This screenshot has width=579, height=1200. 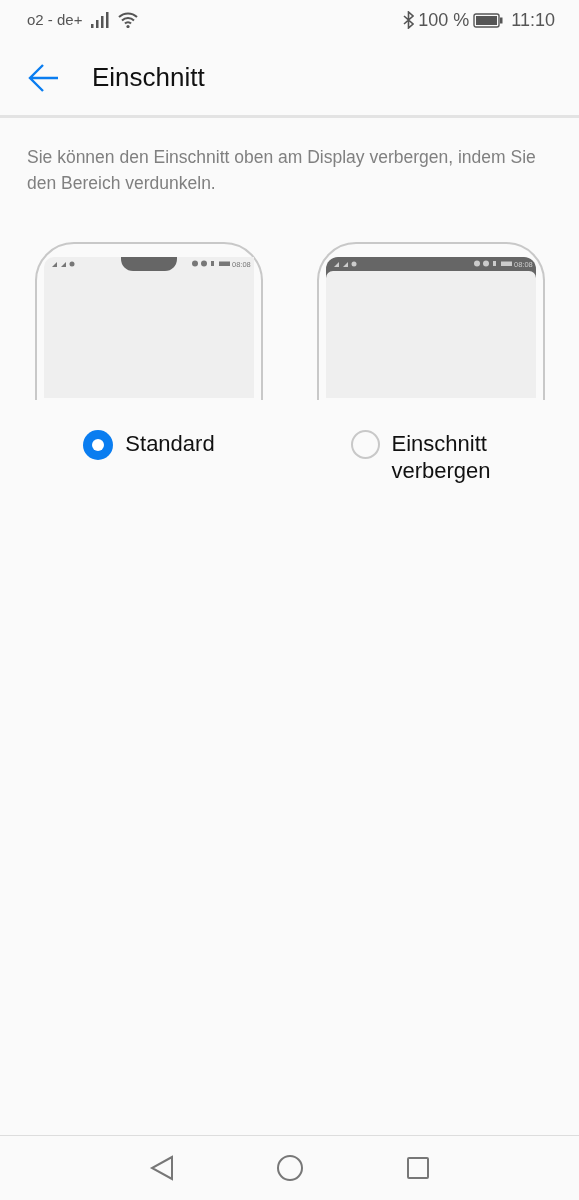 What do you see at coordinates (55, 19) in the screenshot?
I see `carrier-name: o2 - de+` at bounding box center [55, 19].